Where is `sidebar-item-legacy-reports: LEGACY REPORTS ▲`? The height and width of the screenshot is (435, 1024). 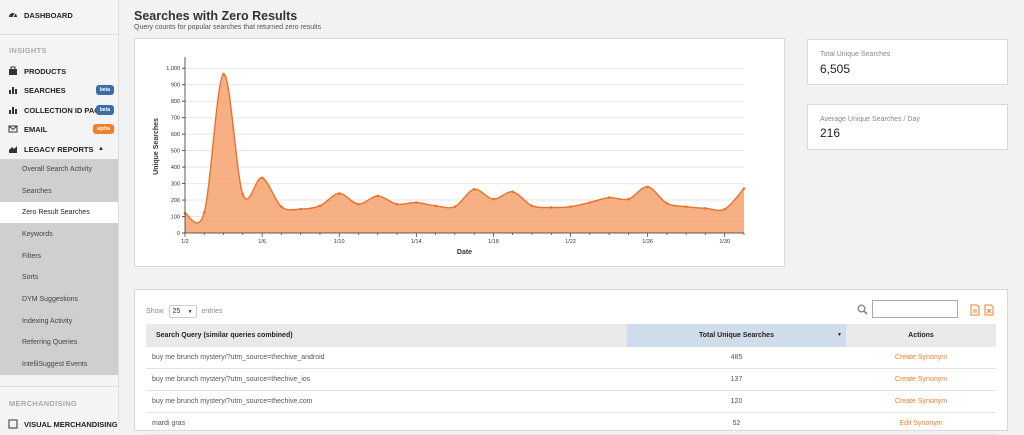 sidebar-item-legacy-reports: LEGACY REPORTS ▲ is located at coordinates (59, 149).